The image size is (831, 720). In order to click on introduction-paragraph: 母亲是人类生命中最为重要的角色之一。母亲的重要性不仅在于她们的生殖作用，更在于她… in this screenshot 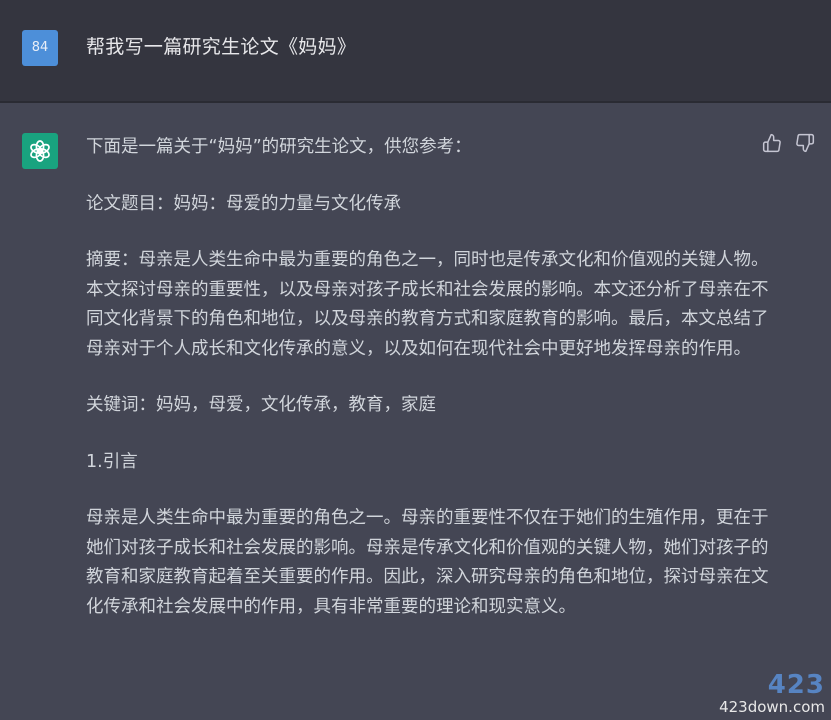, I will do `click(427, 562)`.